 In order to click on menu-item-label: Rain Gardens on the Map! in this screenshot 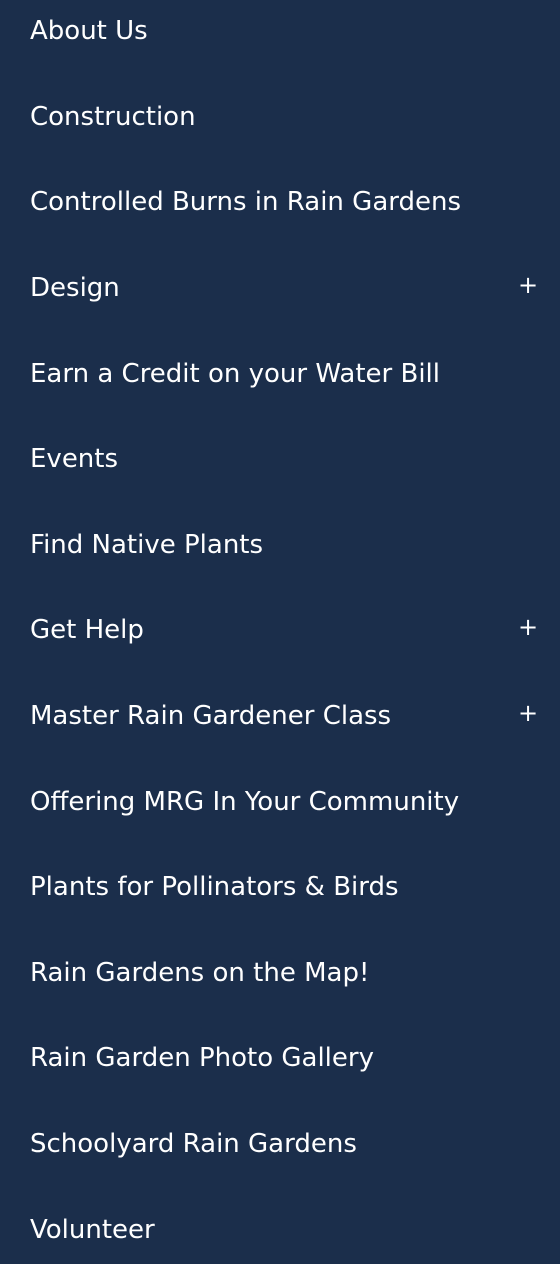, I will do `click(200, 973)`.